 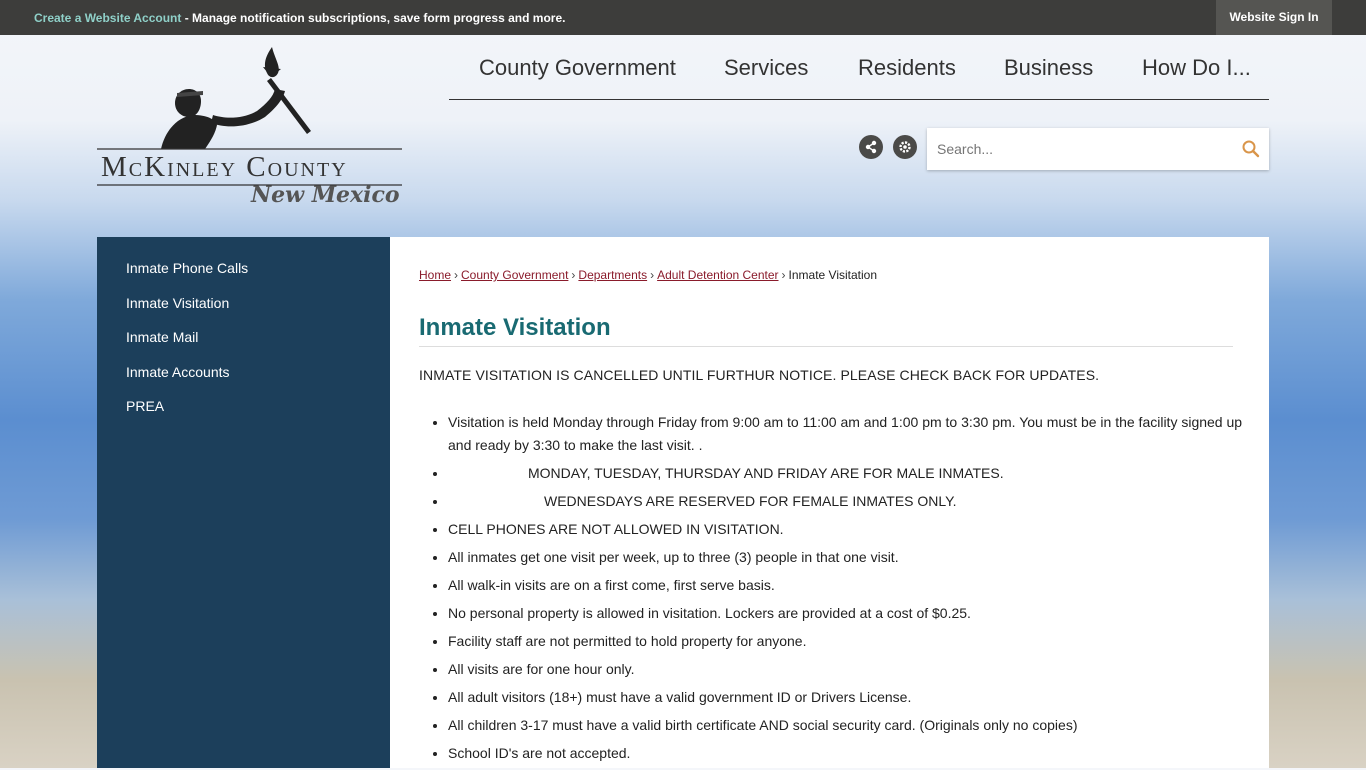 I want to click on sidebar-item-prea: PREA, so click(x=145, y=406).